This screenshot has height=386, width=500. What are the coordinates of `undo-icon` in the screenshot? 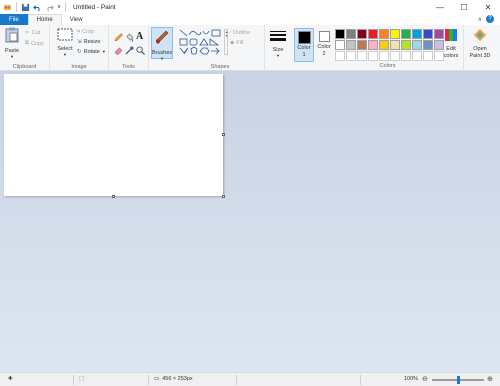 It's located at (37, 7).